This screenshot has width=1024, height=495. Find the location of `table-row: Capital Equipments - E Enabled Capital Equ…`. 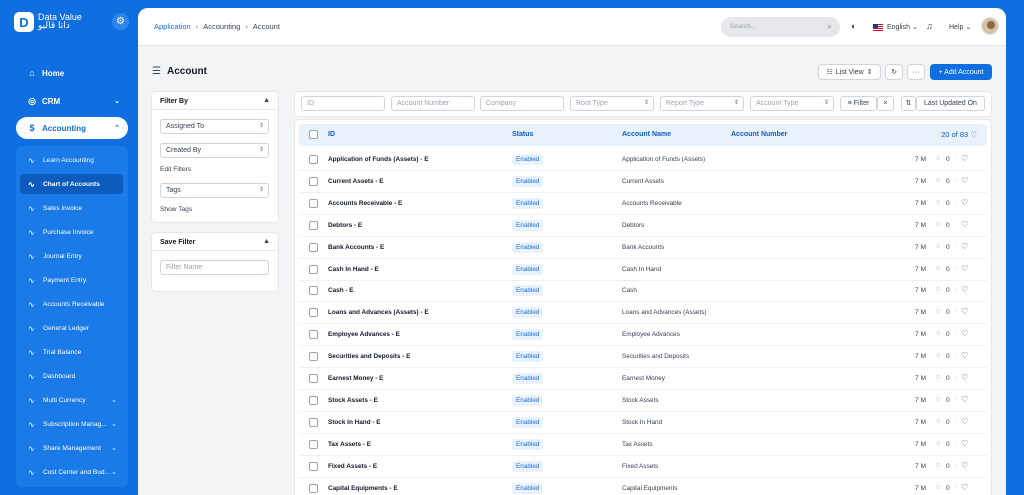

table-row: Capital Equipments - E Enabled Capital Equ… is located at coordinates (643, 486).